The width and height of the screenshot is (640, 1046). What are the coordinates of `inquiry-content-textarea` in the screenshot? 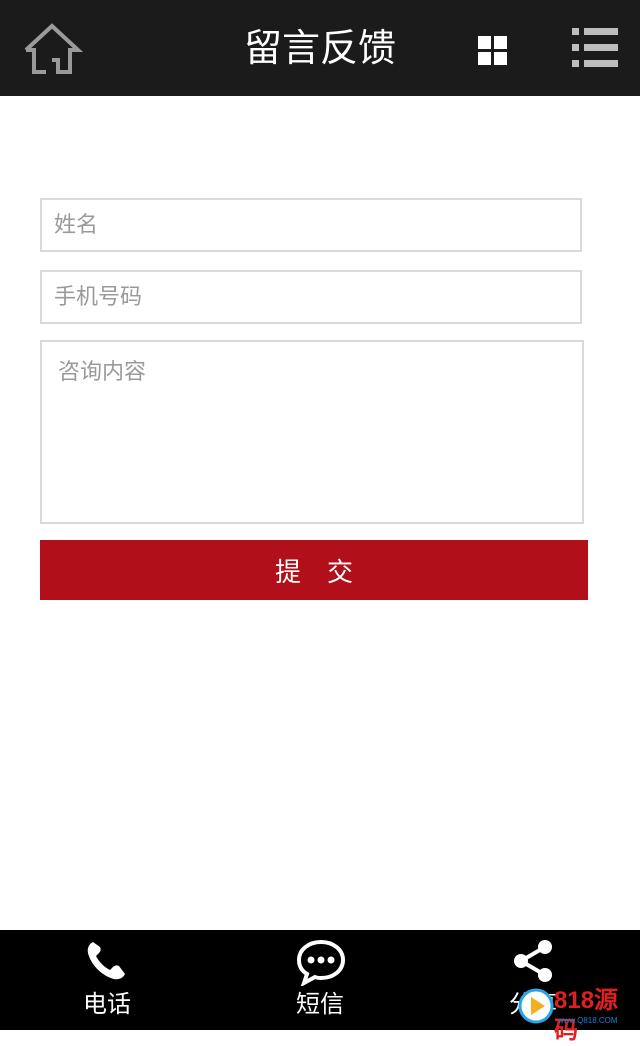 It's located at (312, 432).